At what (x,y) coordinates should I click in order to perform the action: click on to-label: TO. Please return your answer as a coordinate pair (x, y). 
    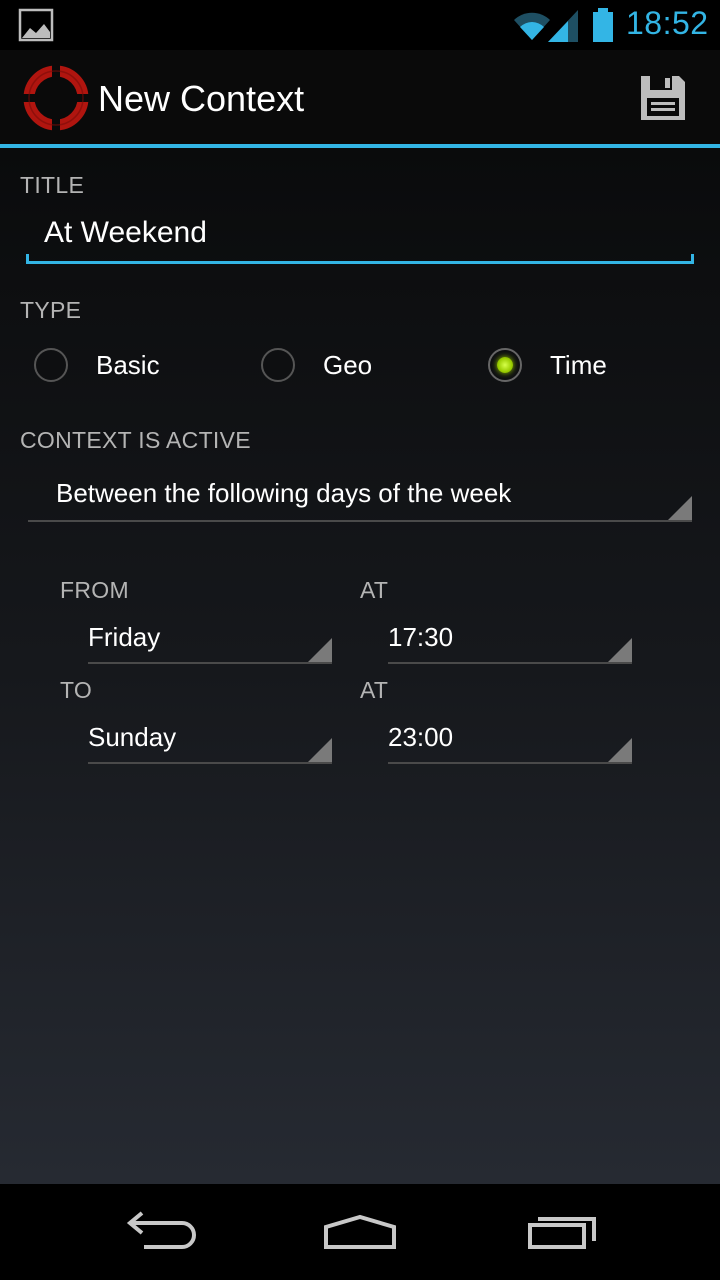
    Looking at the image, I should click on (76, 690).